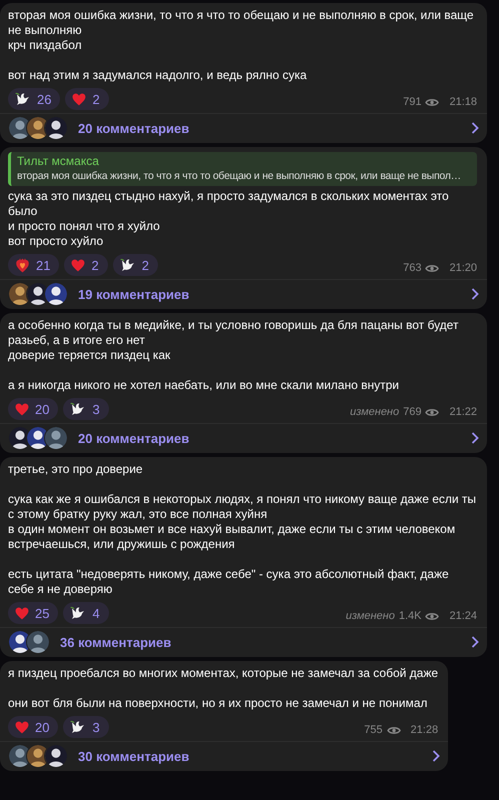 This screenshot has width=499, height=800. I want to click on message-text: вот над этим я задумался надолго, и ведь рялно сука, so click(158, 75).